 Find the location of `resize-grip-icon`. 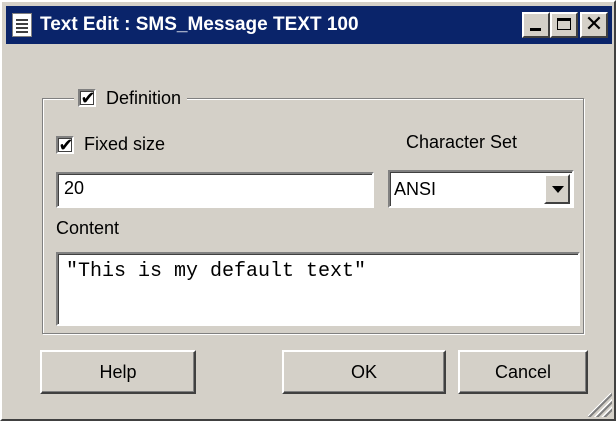

resize-grip-icon is located at coordinates (600, 405).